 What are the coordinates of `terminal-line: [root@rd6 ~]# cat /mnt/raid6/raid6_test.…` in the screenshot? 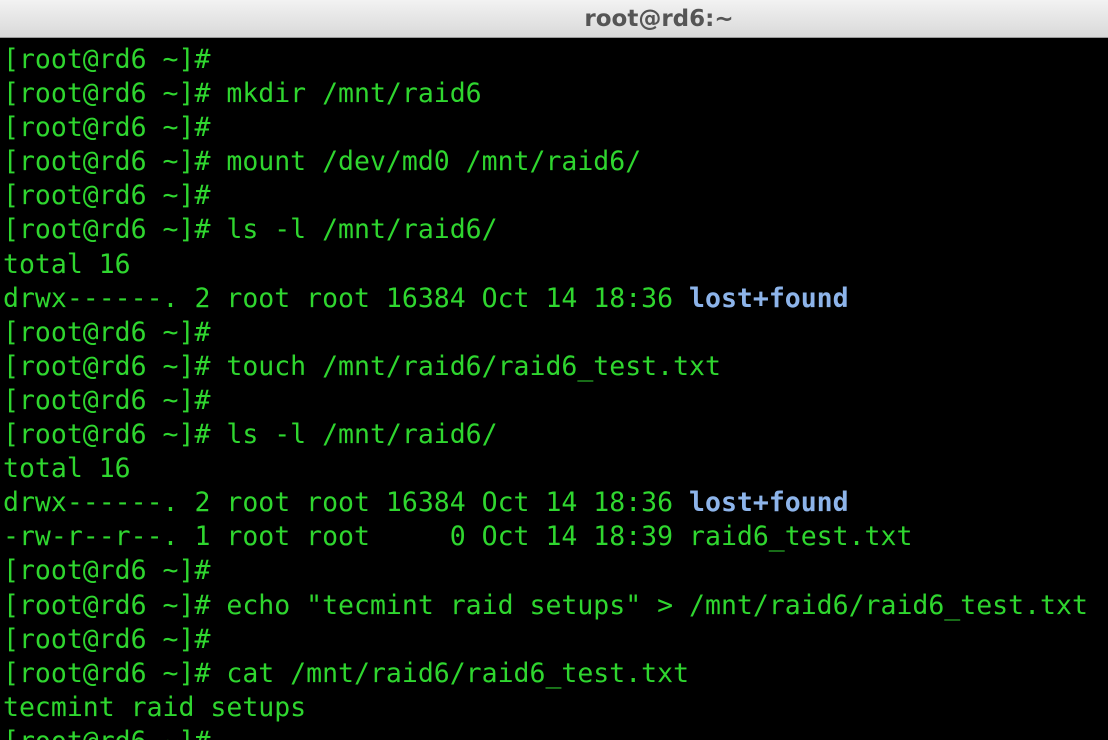 It's located at (555, 674).